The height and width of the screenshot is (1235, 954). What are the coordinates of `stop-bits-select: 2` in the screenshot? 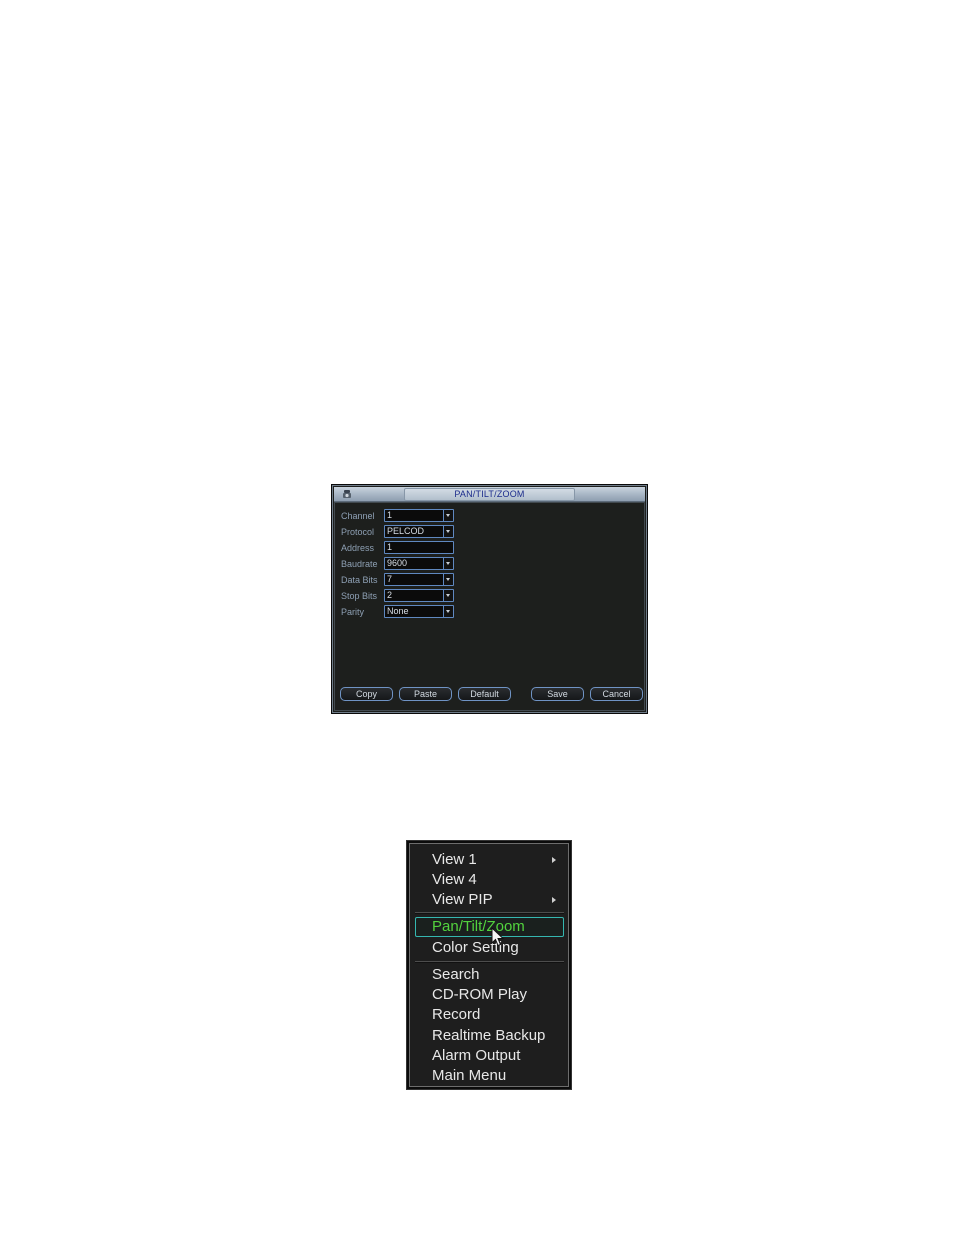 It's located at (419, 595).